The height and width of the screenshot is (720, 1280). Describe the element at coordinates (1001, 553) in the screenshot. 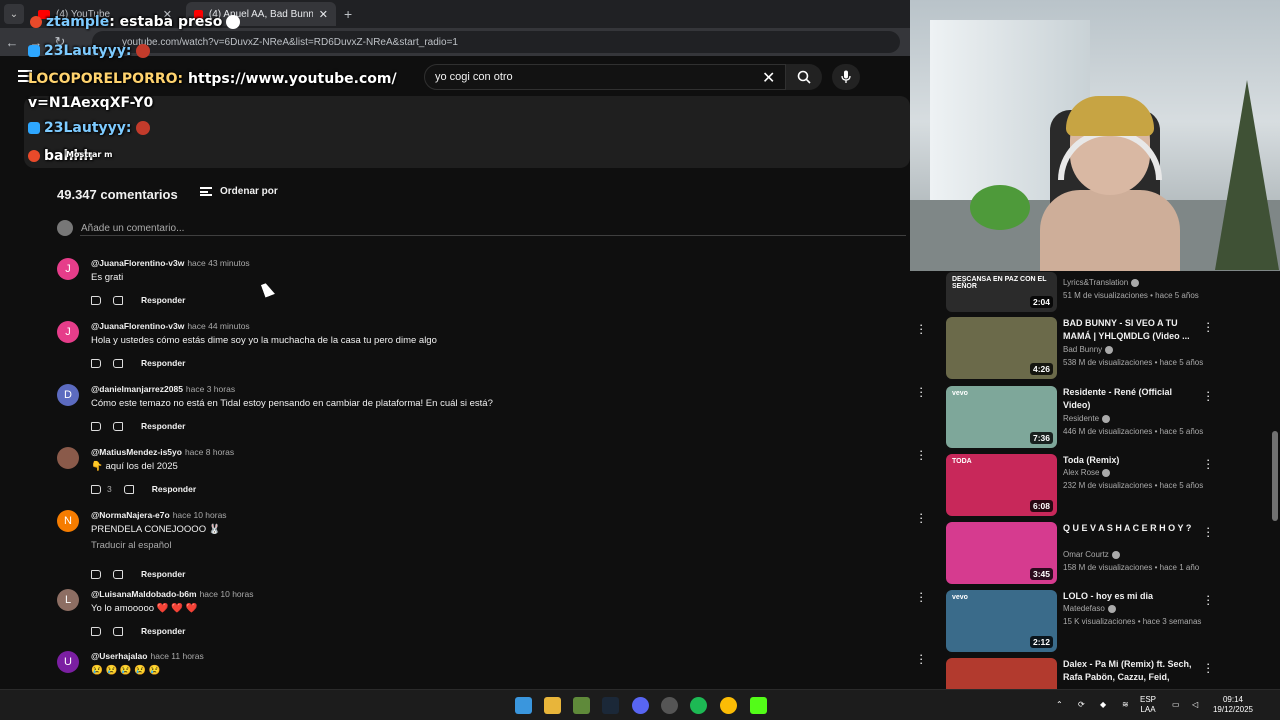

I see `video-thumbnail: 3:45` at that location.